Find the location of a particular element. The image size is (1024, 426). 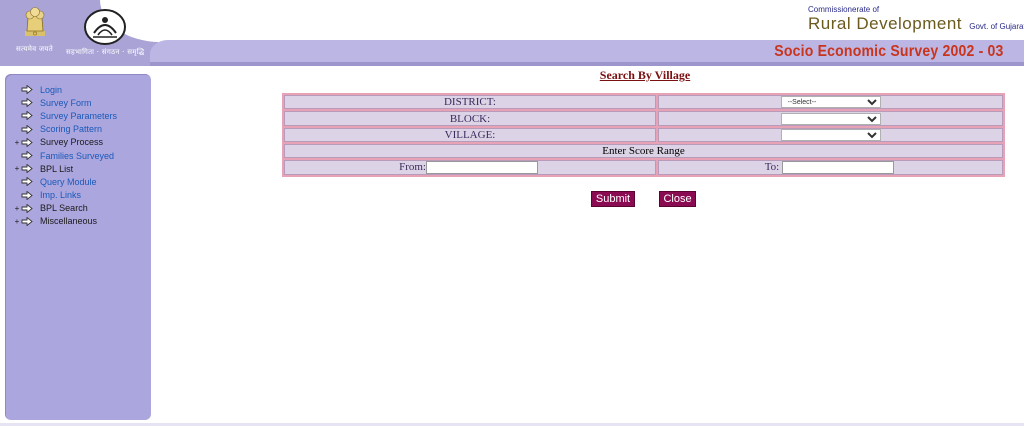

village-select is located at coordinates (830, 135).